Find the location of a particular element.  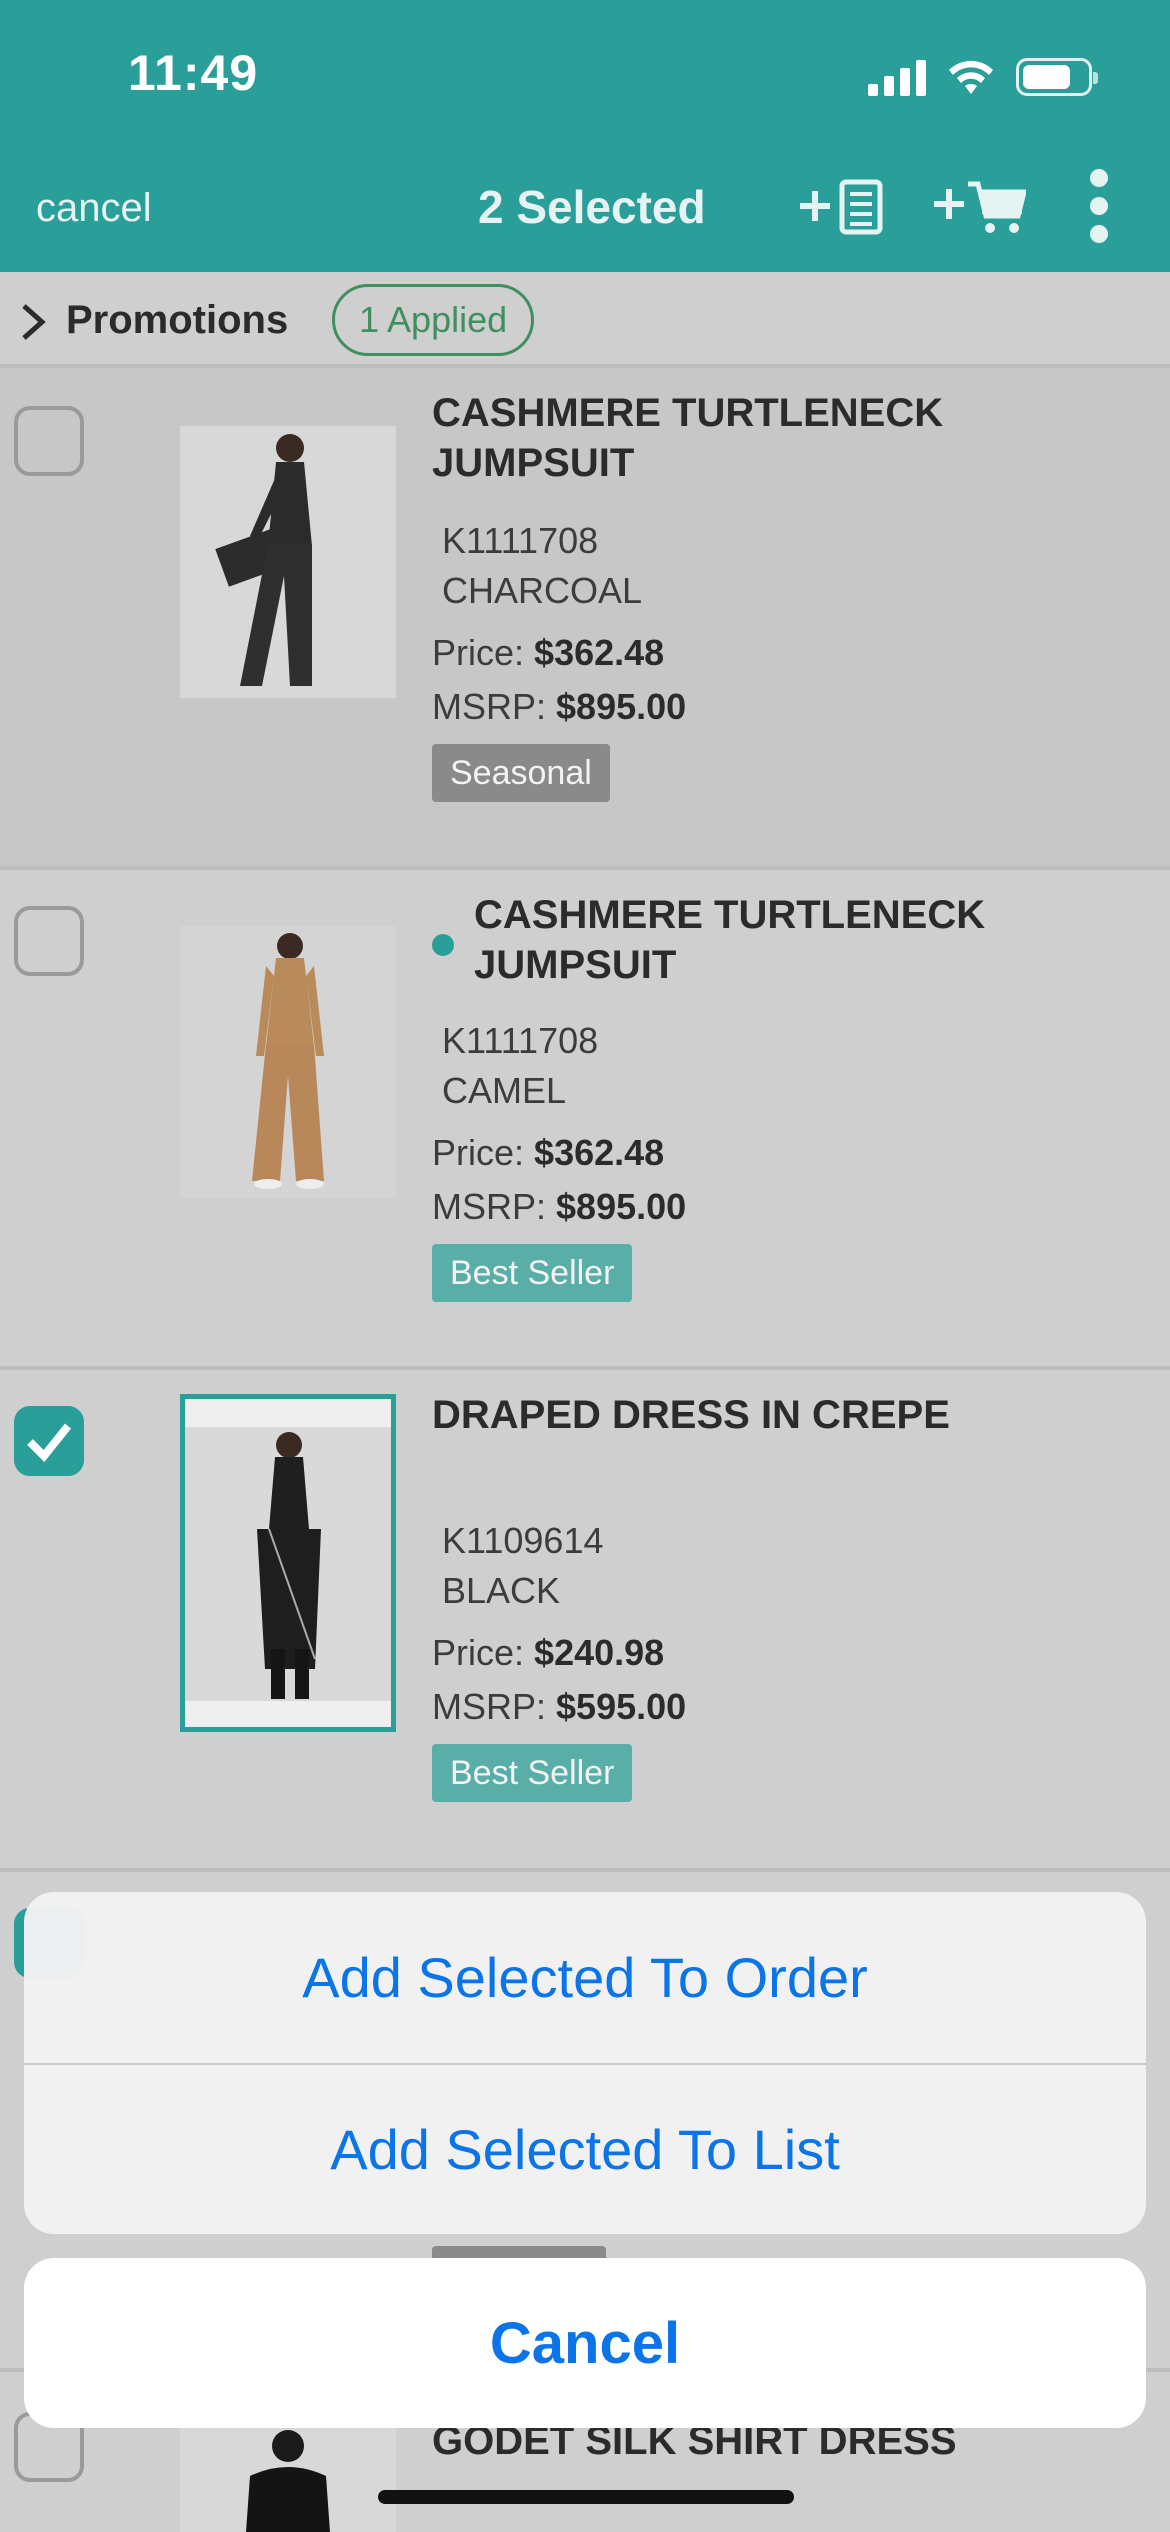

more-options-button is located at coordinates (1099, 206).